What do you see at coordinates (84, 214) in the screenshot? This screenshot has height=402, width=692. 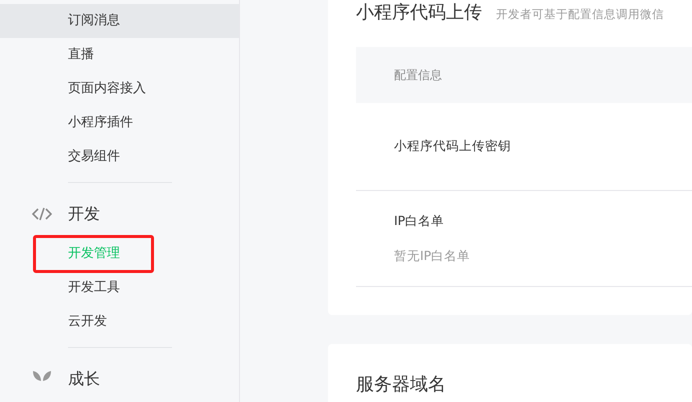 I see `sidebar-section-title: 开发` at bounding box center [84, 214].